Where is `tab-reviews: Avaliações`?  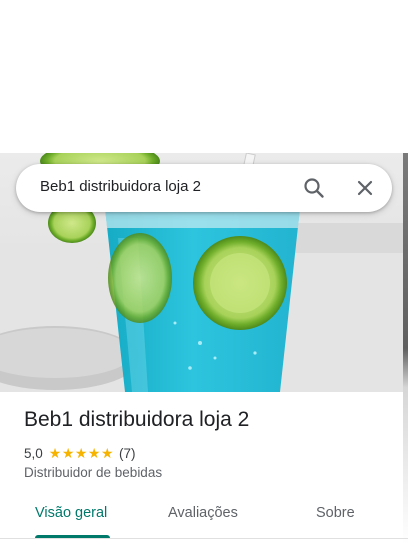
tab-reviews: Avaliações is located at coordinates (203, 513).